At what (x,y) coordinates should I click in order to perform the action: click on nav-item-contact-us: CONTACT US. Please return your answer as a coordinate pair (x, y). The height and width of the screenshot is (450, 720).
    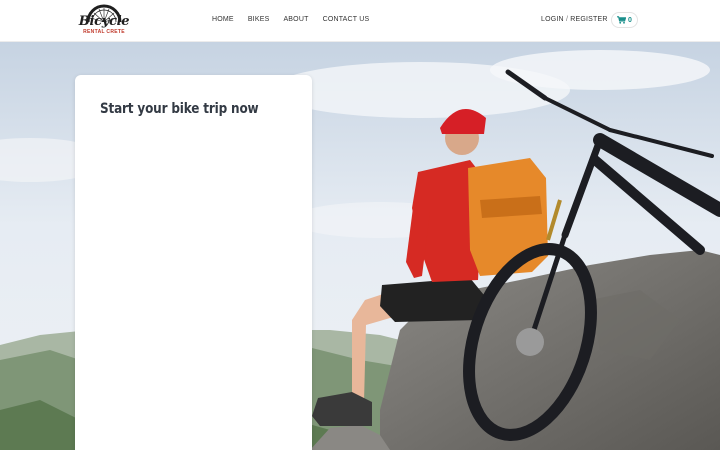
    Looking at the image, I should click on (346, 19).